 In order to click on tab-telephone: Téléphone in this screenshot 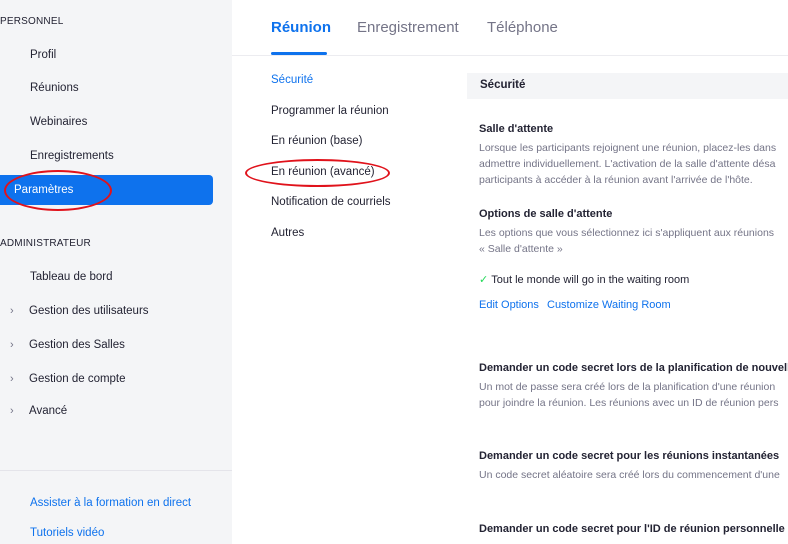, I will do `click(522, 27)`.